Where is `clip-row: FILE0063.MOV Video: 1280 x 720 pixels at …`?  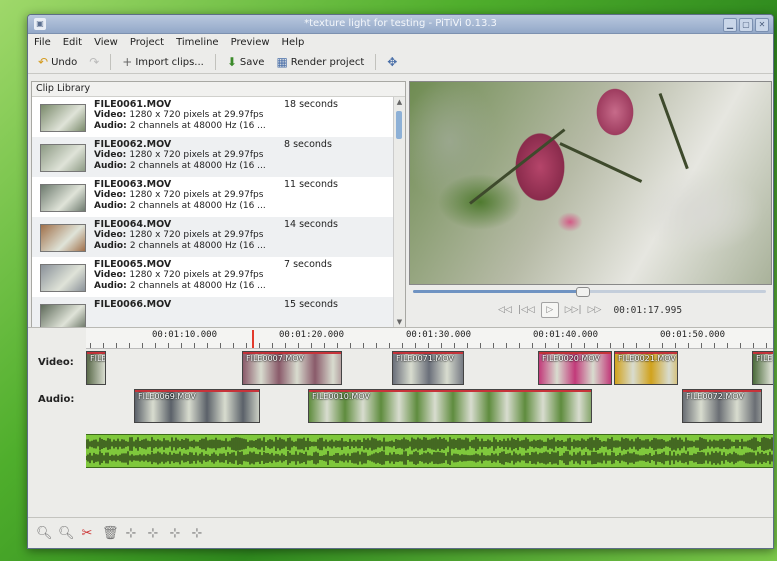
clip-row: FILE0063.MOV Video: 1280 x 720 pixels at … is located at coordinates (212, 197).